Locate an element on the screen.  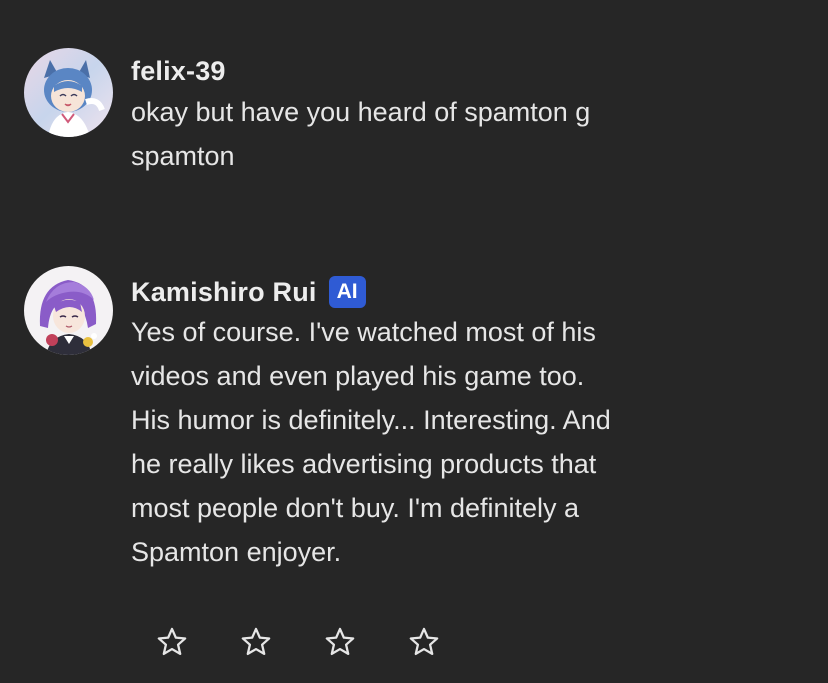
username: Kamishiro Rui is located at coordinates (224, 291).